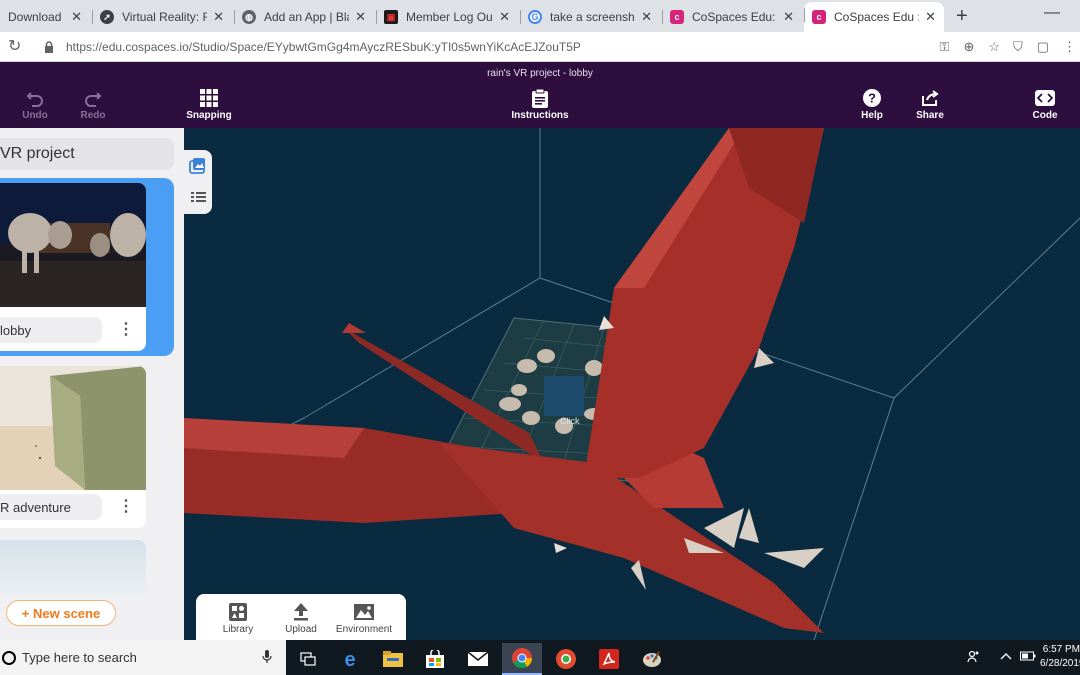  Describe the element at coordinates (522, 659) in the screenshot. I see `chrome-icon` at that location.